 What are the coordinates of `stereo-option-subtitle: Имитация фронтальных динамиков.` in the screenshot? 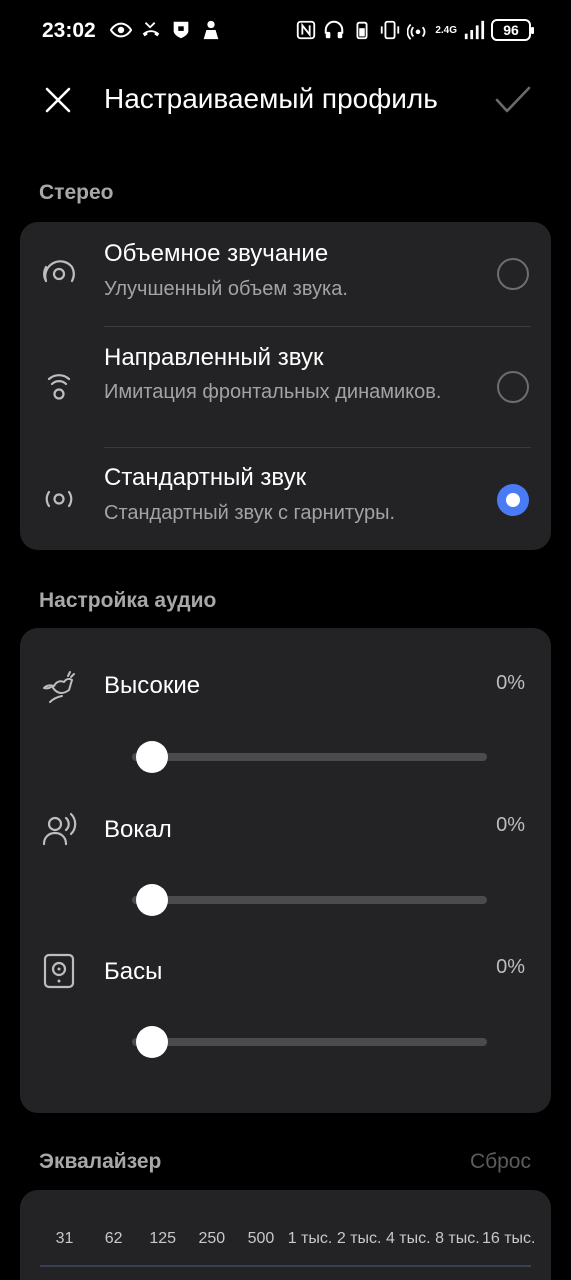 It's located at (273, 392).